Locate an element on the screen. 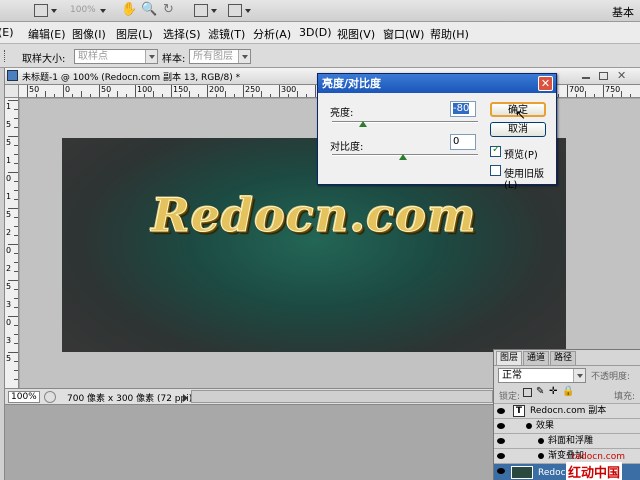 Image resolution: width=640 pixels, height=480 pixels. menu-filter: 滤镜(T) is located at coordinates (226, 34).